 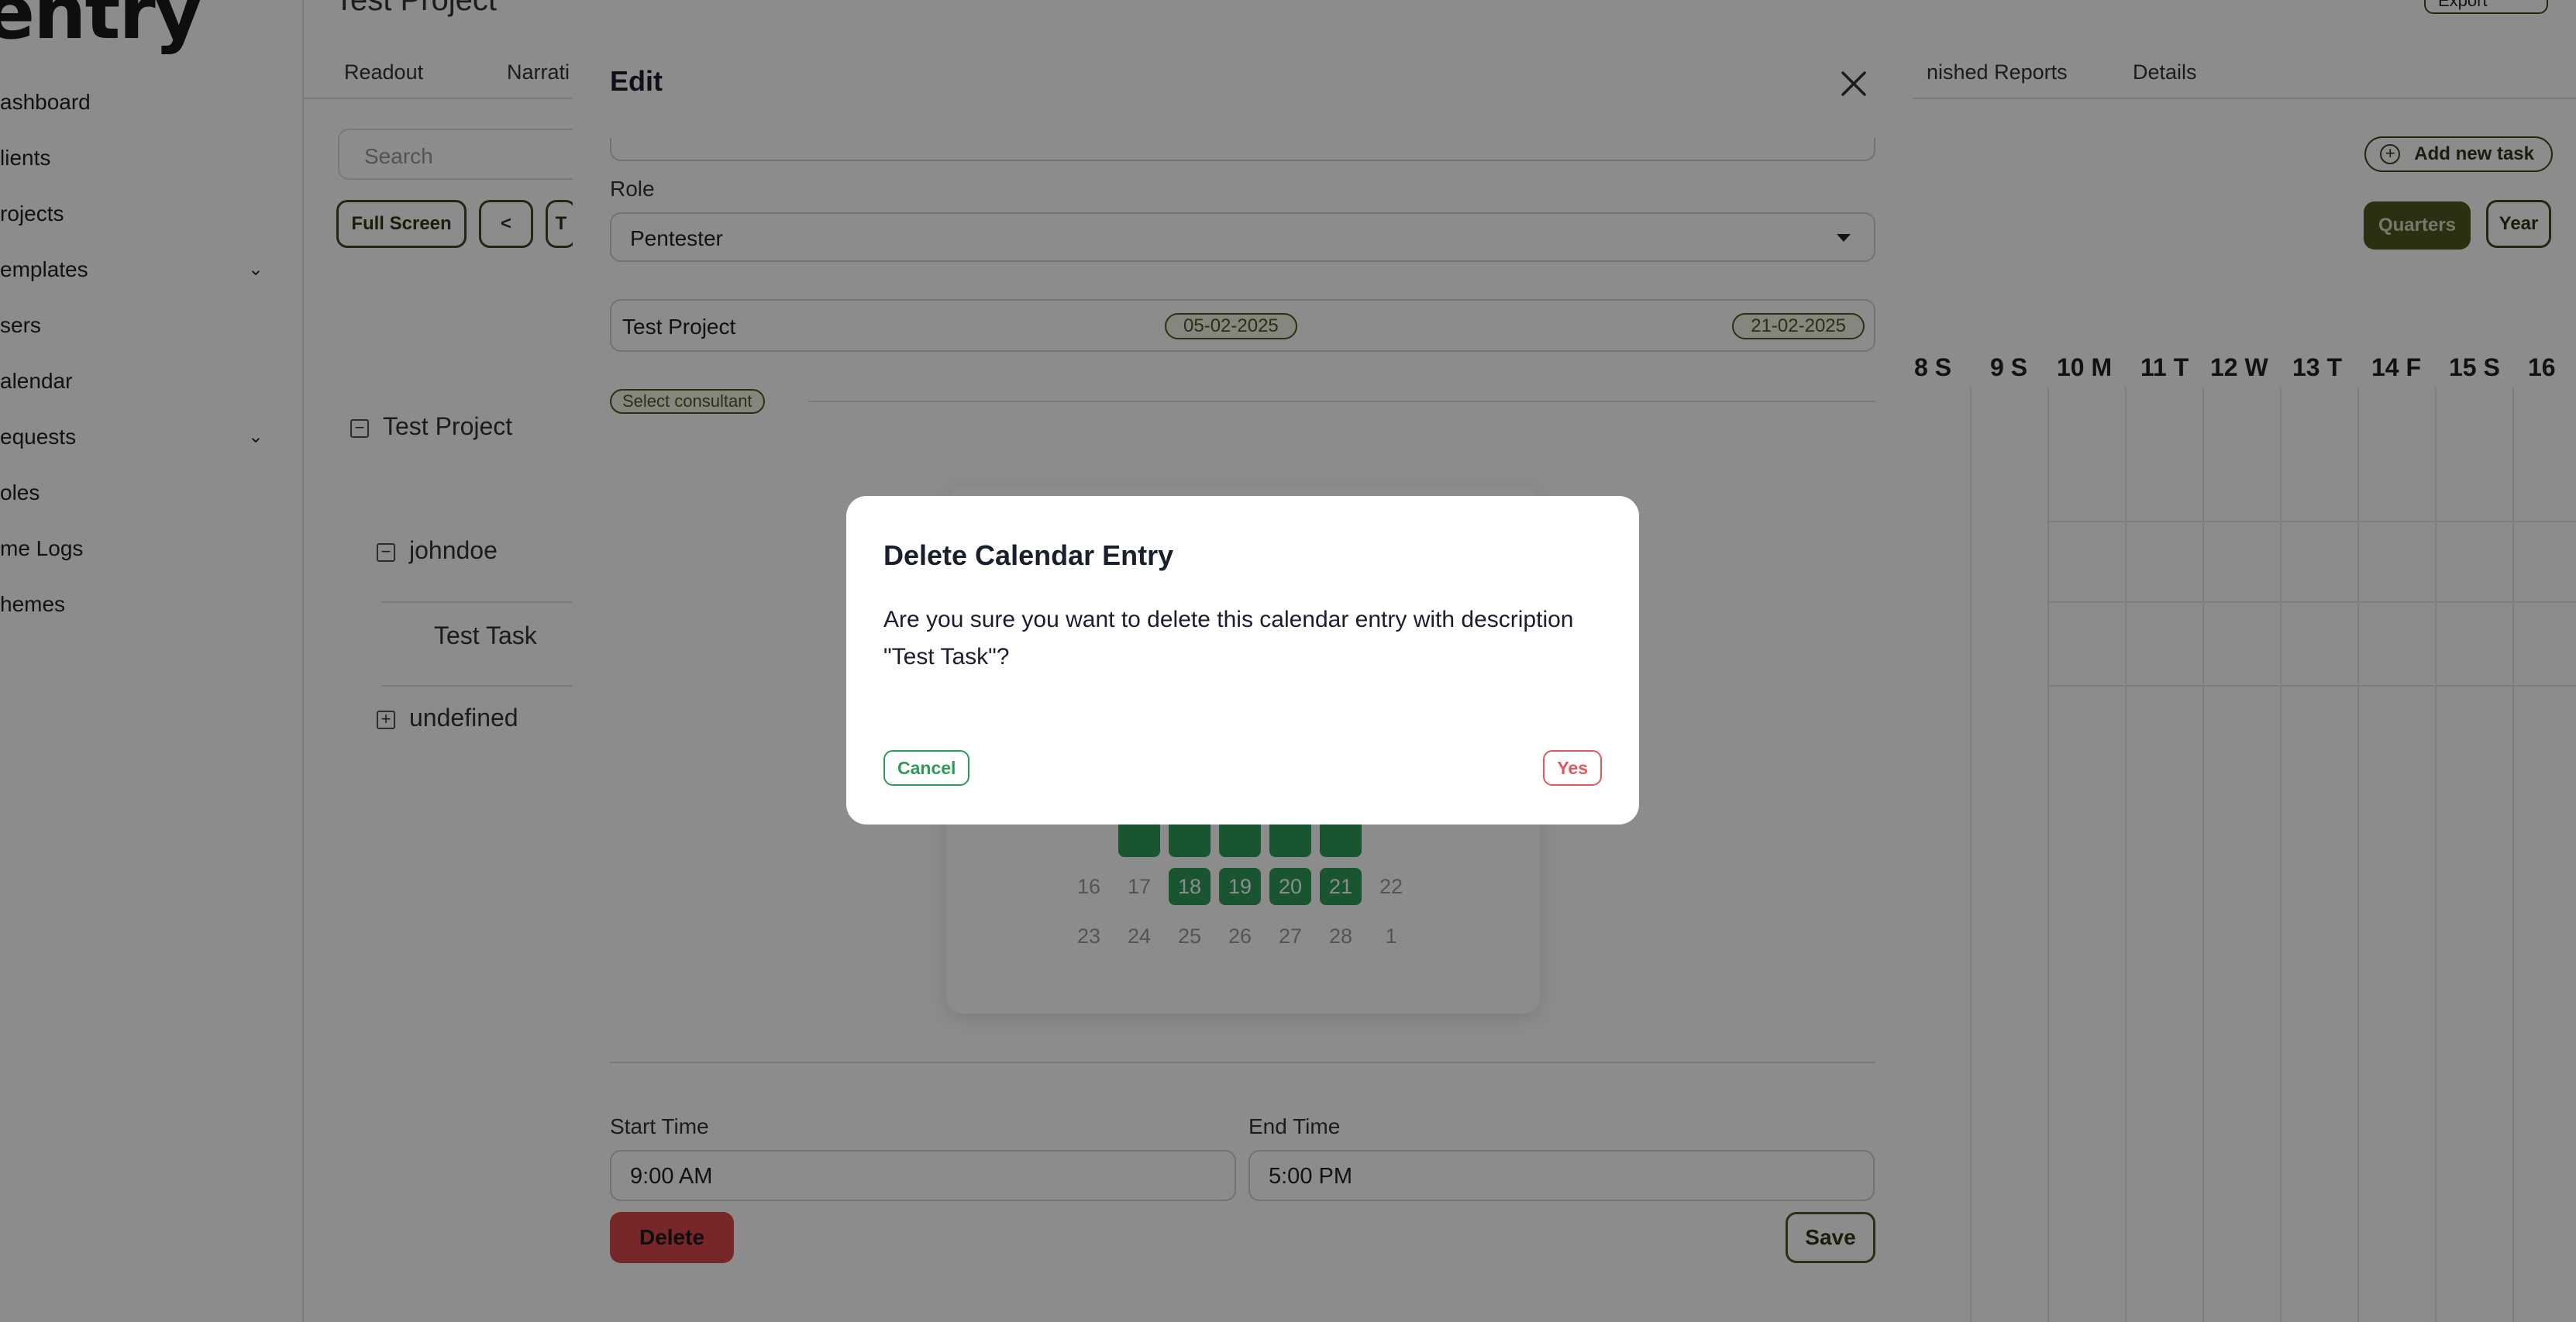 I want to click on confirm-yes-button: Yes, so click(x=1572, y=768).